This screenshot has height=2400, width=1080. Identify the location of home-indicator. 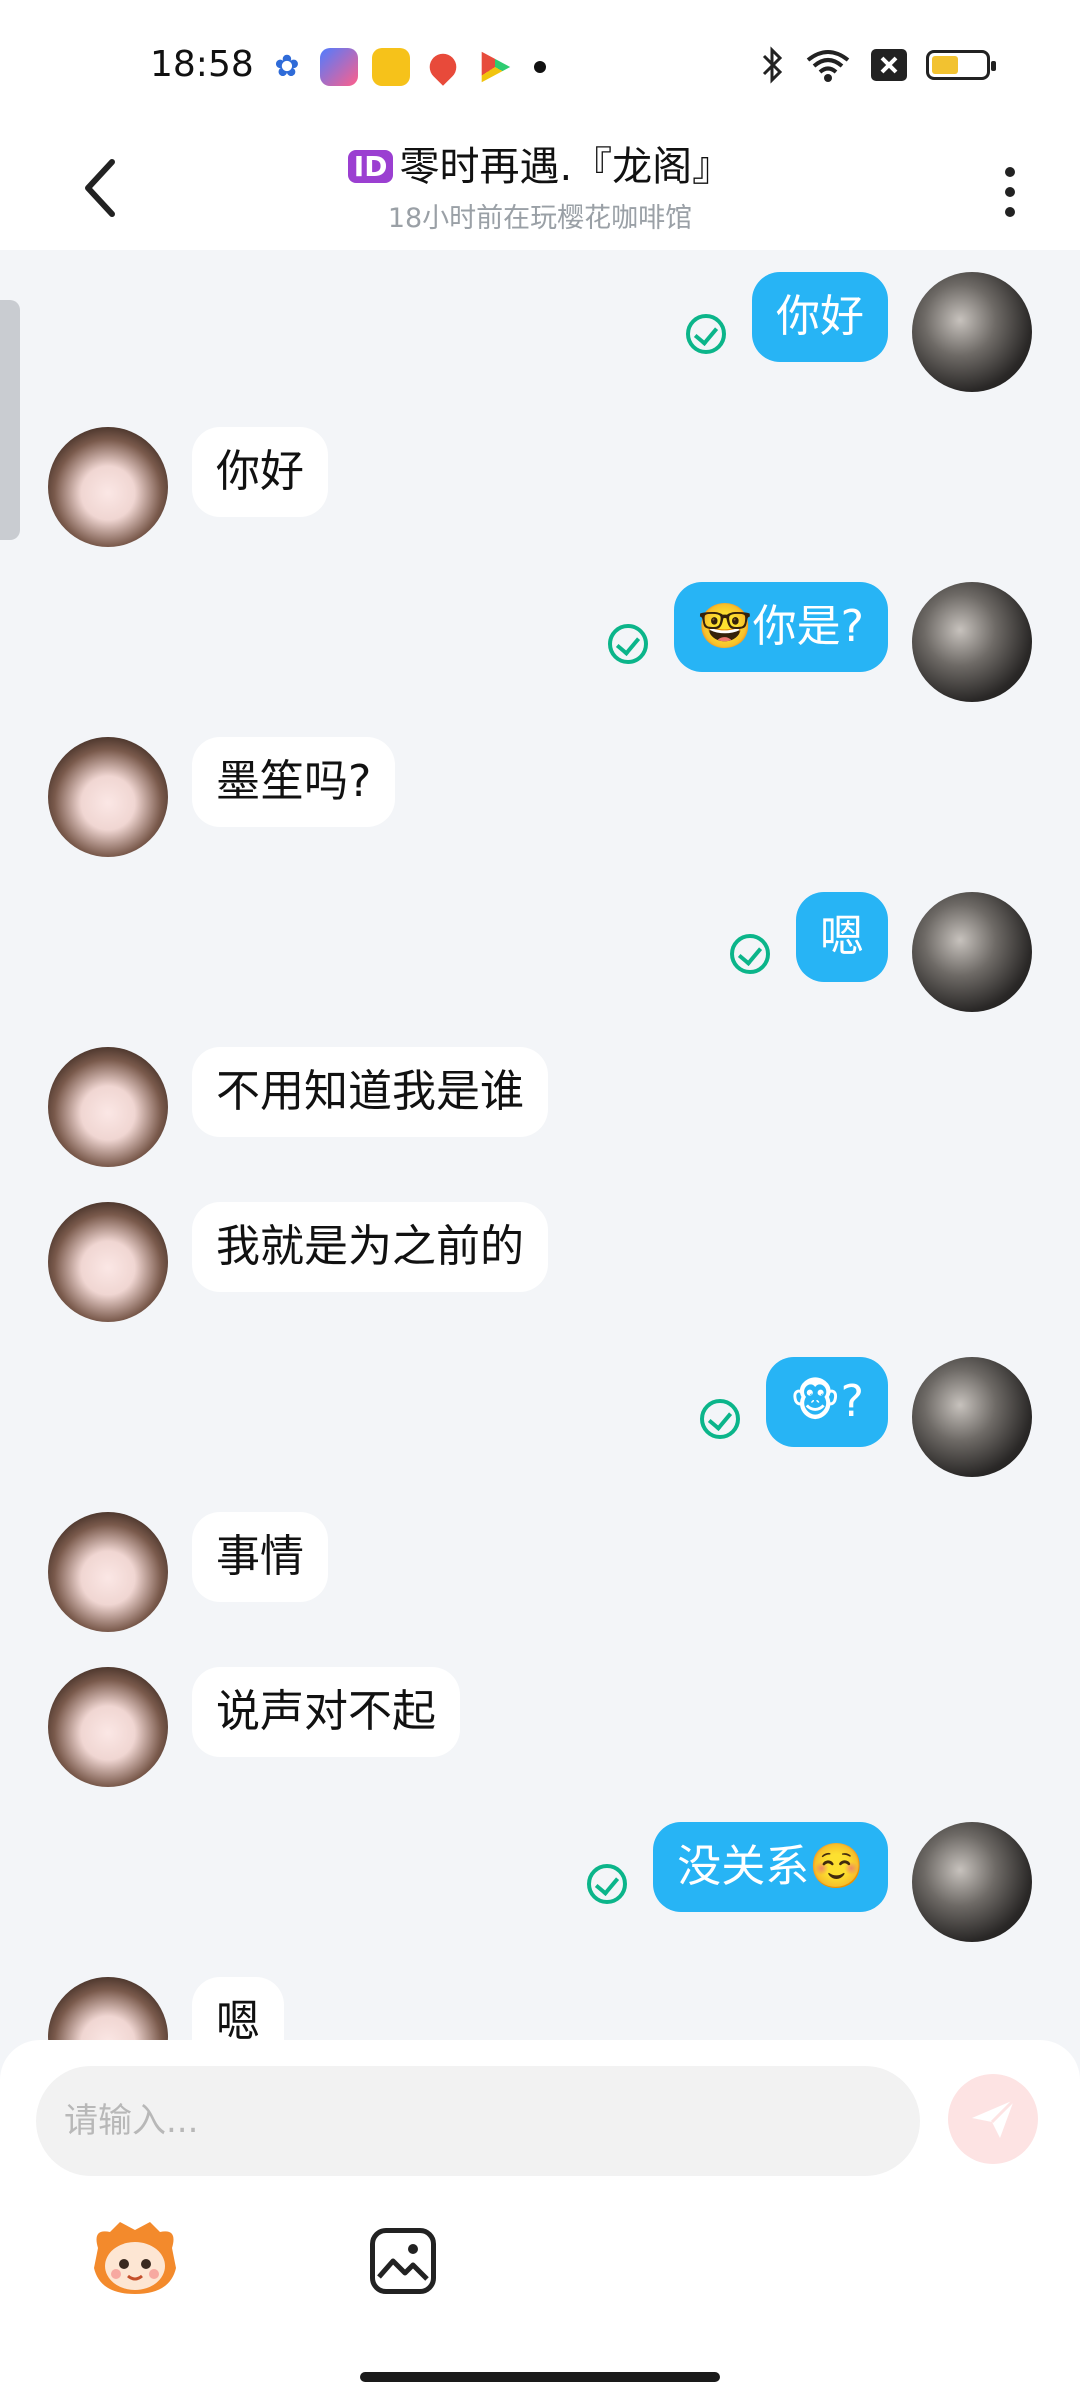
(540, 2377).